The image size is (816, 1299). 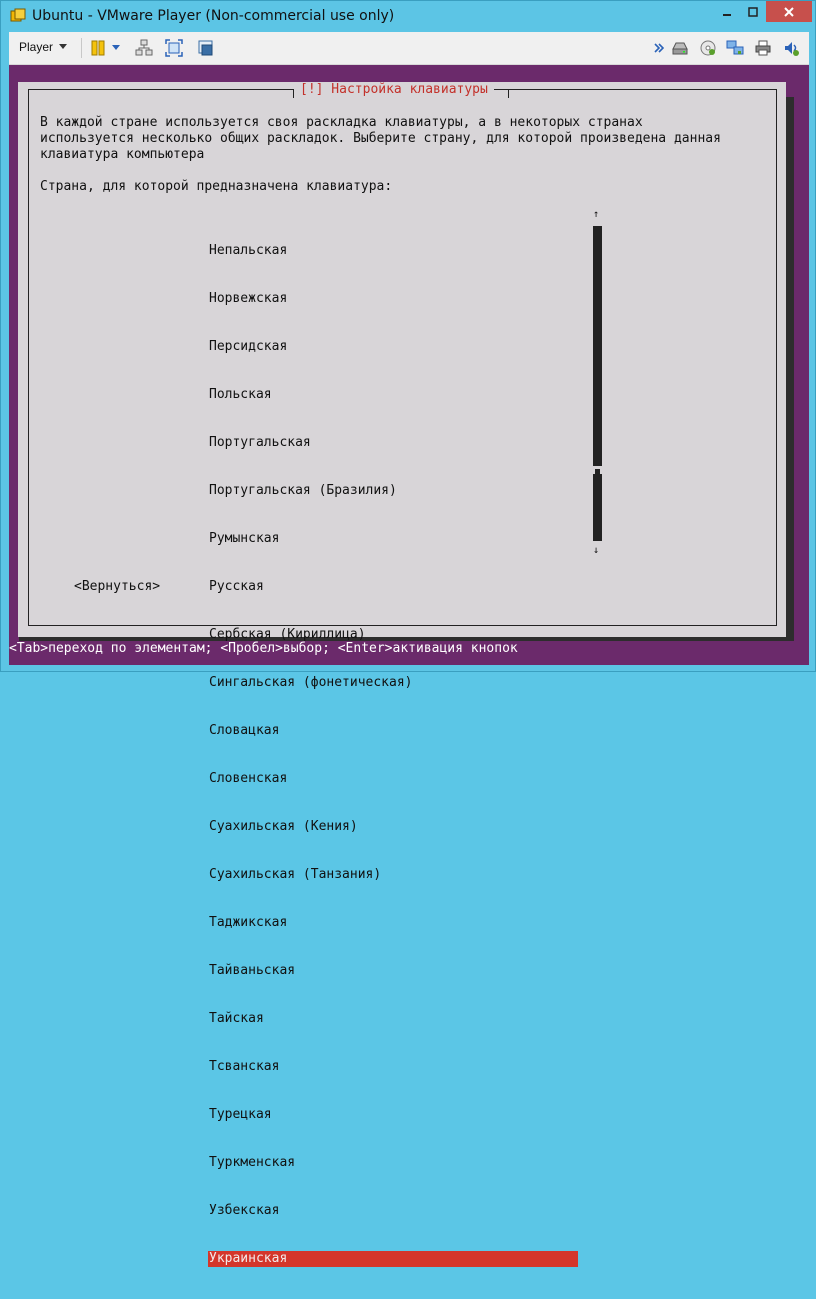 I want to click on list-item: Тсванская, so click(x=393, y=1067).